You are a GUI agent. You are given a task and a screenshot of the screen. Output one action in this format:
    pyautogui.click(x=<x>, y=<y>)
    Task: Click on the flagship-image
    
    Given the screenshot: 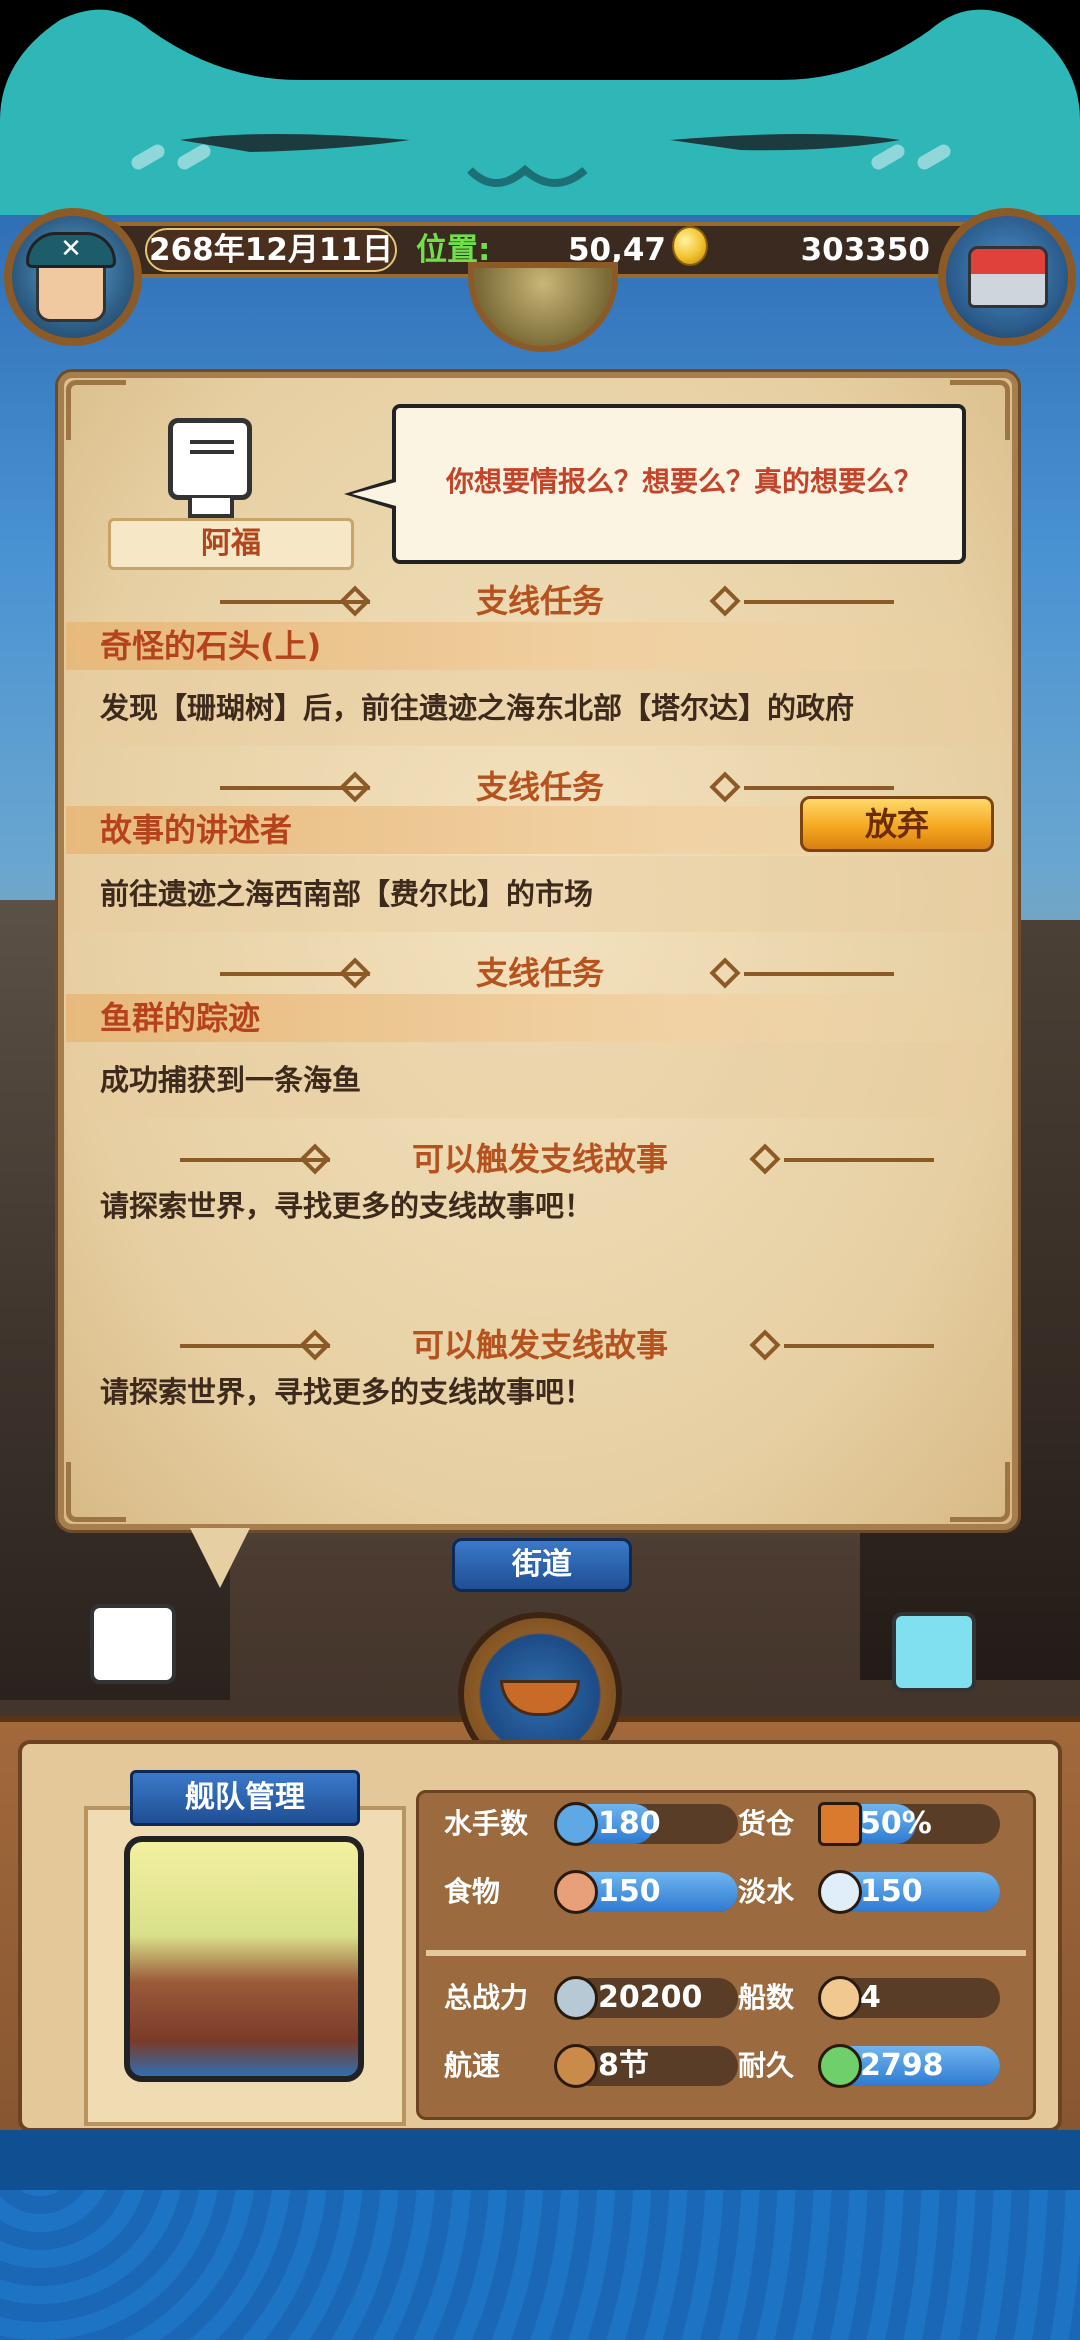 What is the action you would take?
    pyautogui.click(x=244, y=1959)
    